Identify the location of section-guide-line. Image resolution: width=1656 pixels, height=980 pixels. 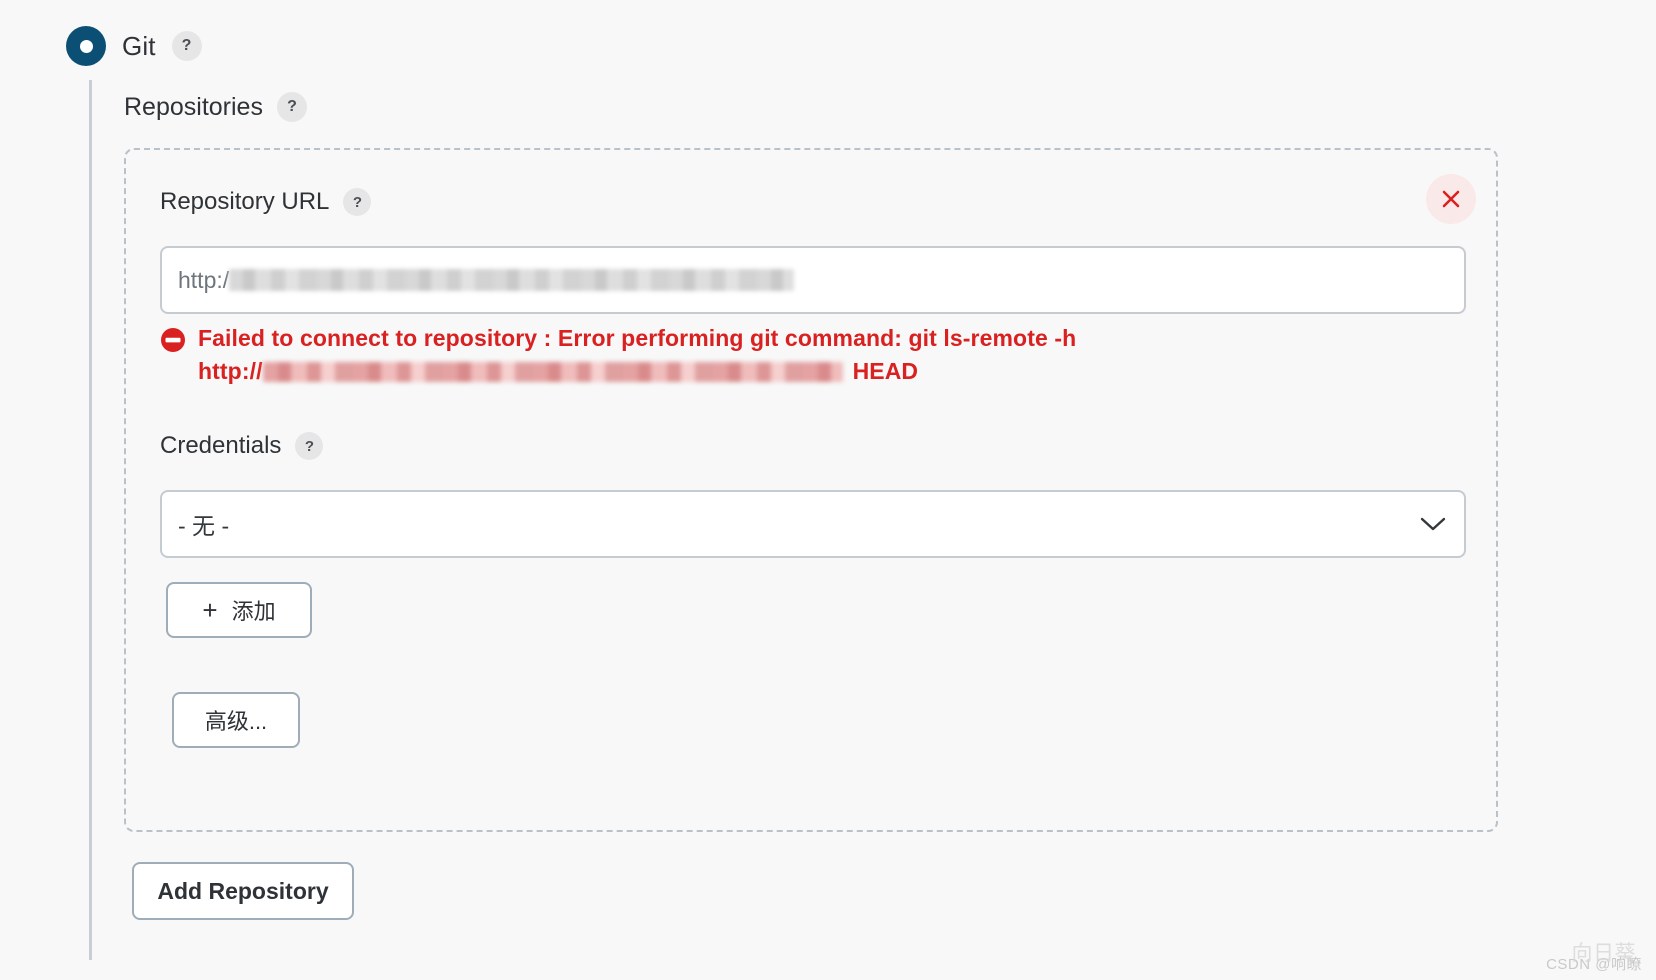
(90, 520).